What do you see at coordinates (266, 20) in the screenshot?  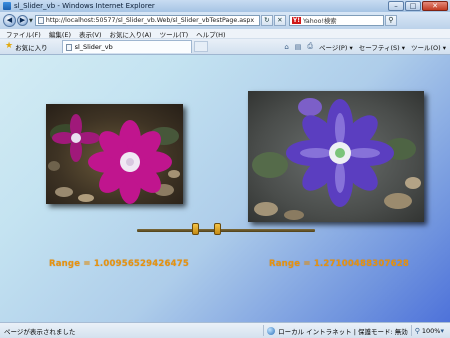 I see `refresh-button: ↻` at bounding box center [266, 20].